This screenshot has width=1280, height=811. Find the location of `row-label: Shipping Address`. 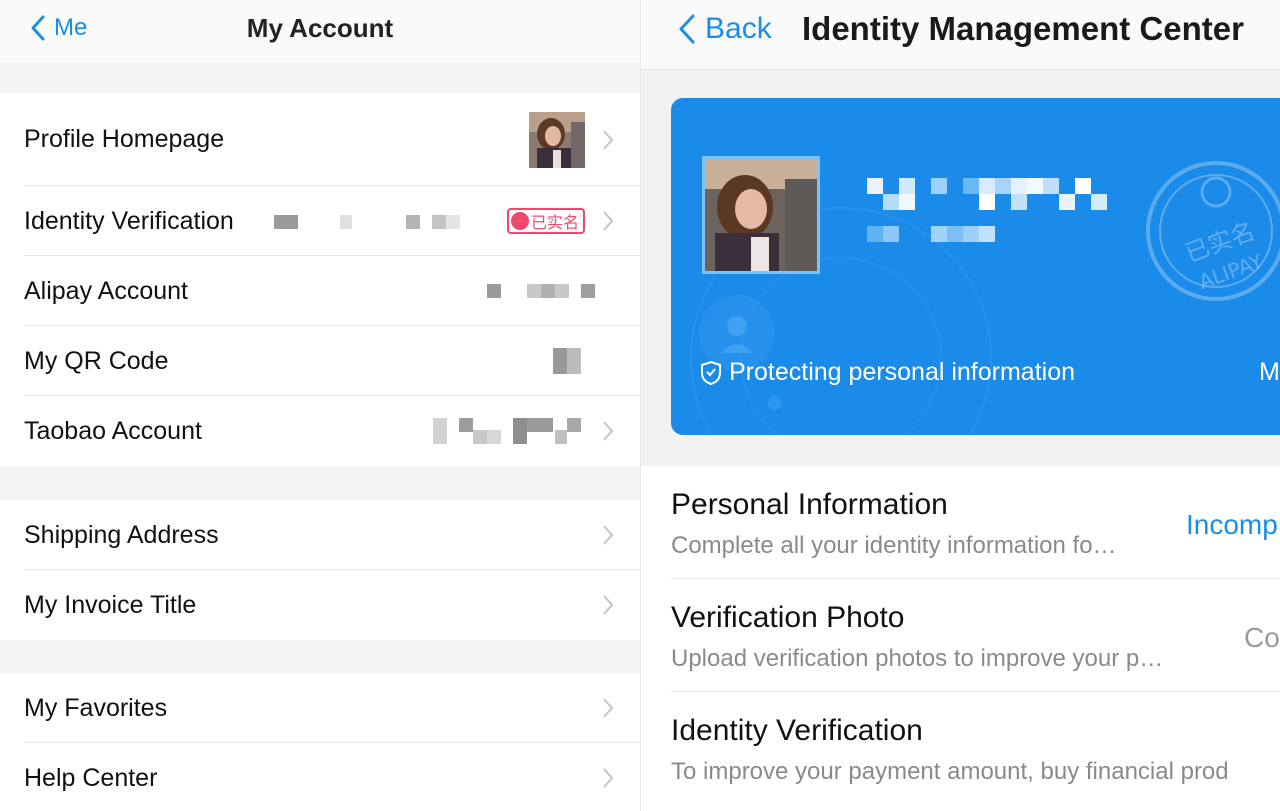

row-label: Shipping Address is located at coordinates (121, 534).